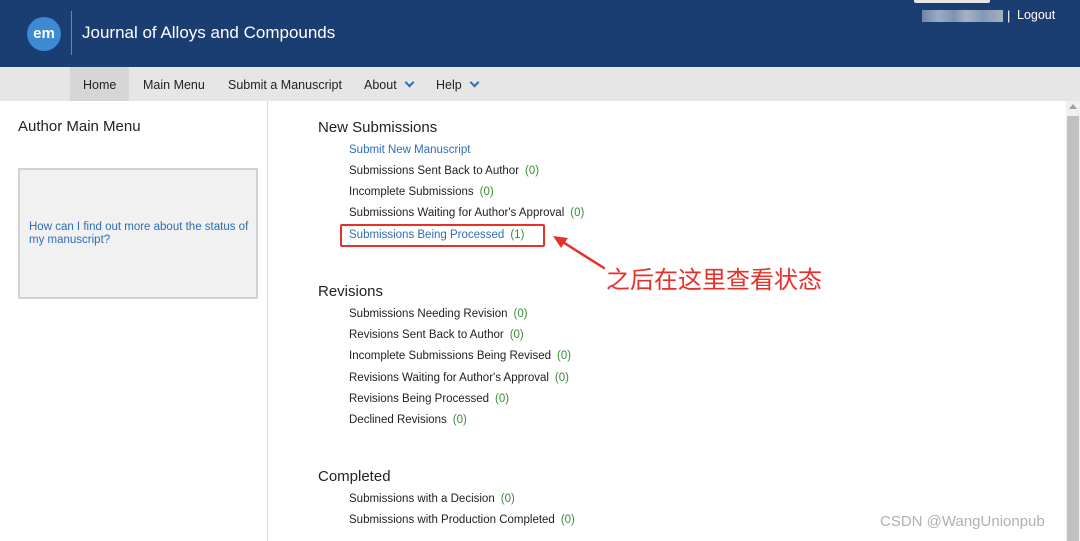 The width and height of the screenshot is (1080, 541). I want to click on list-item: Submissions with a Decision (0), so click(432, 499).